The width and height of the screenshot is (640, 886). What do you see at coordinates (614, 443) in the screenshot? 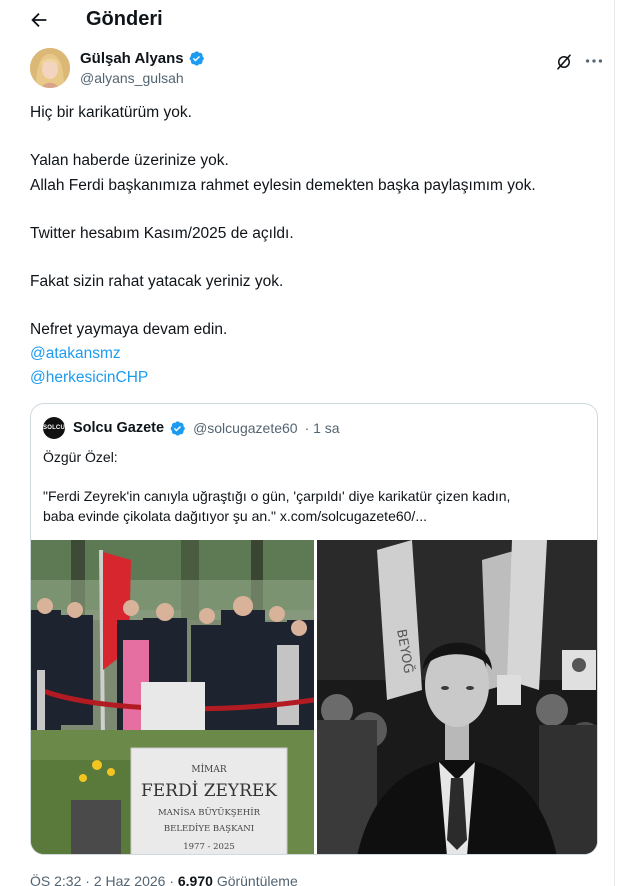
I see `column-divider` at bounding box center [614, 443].